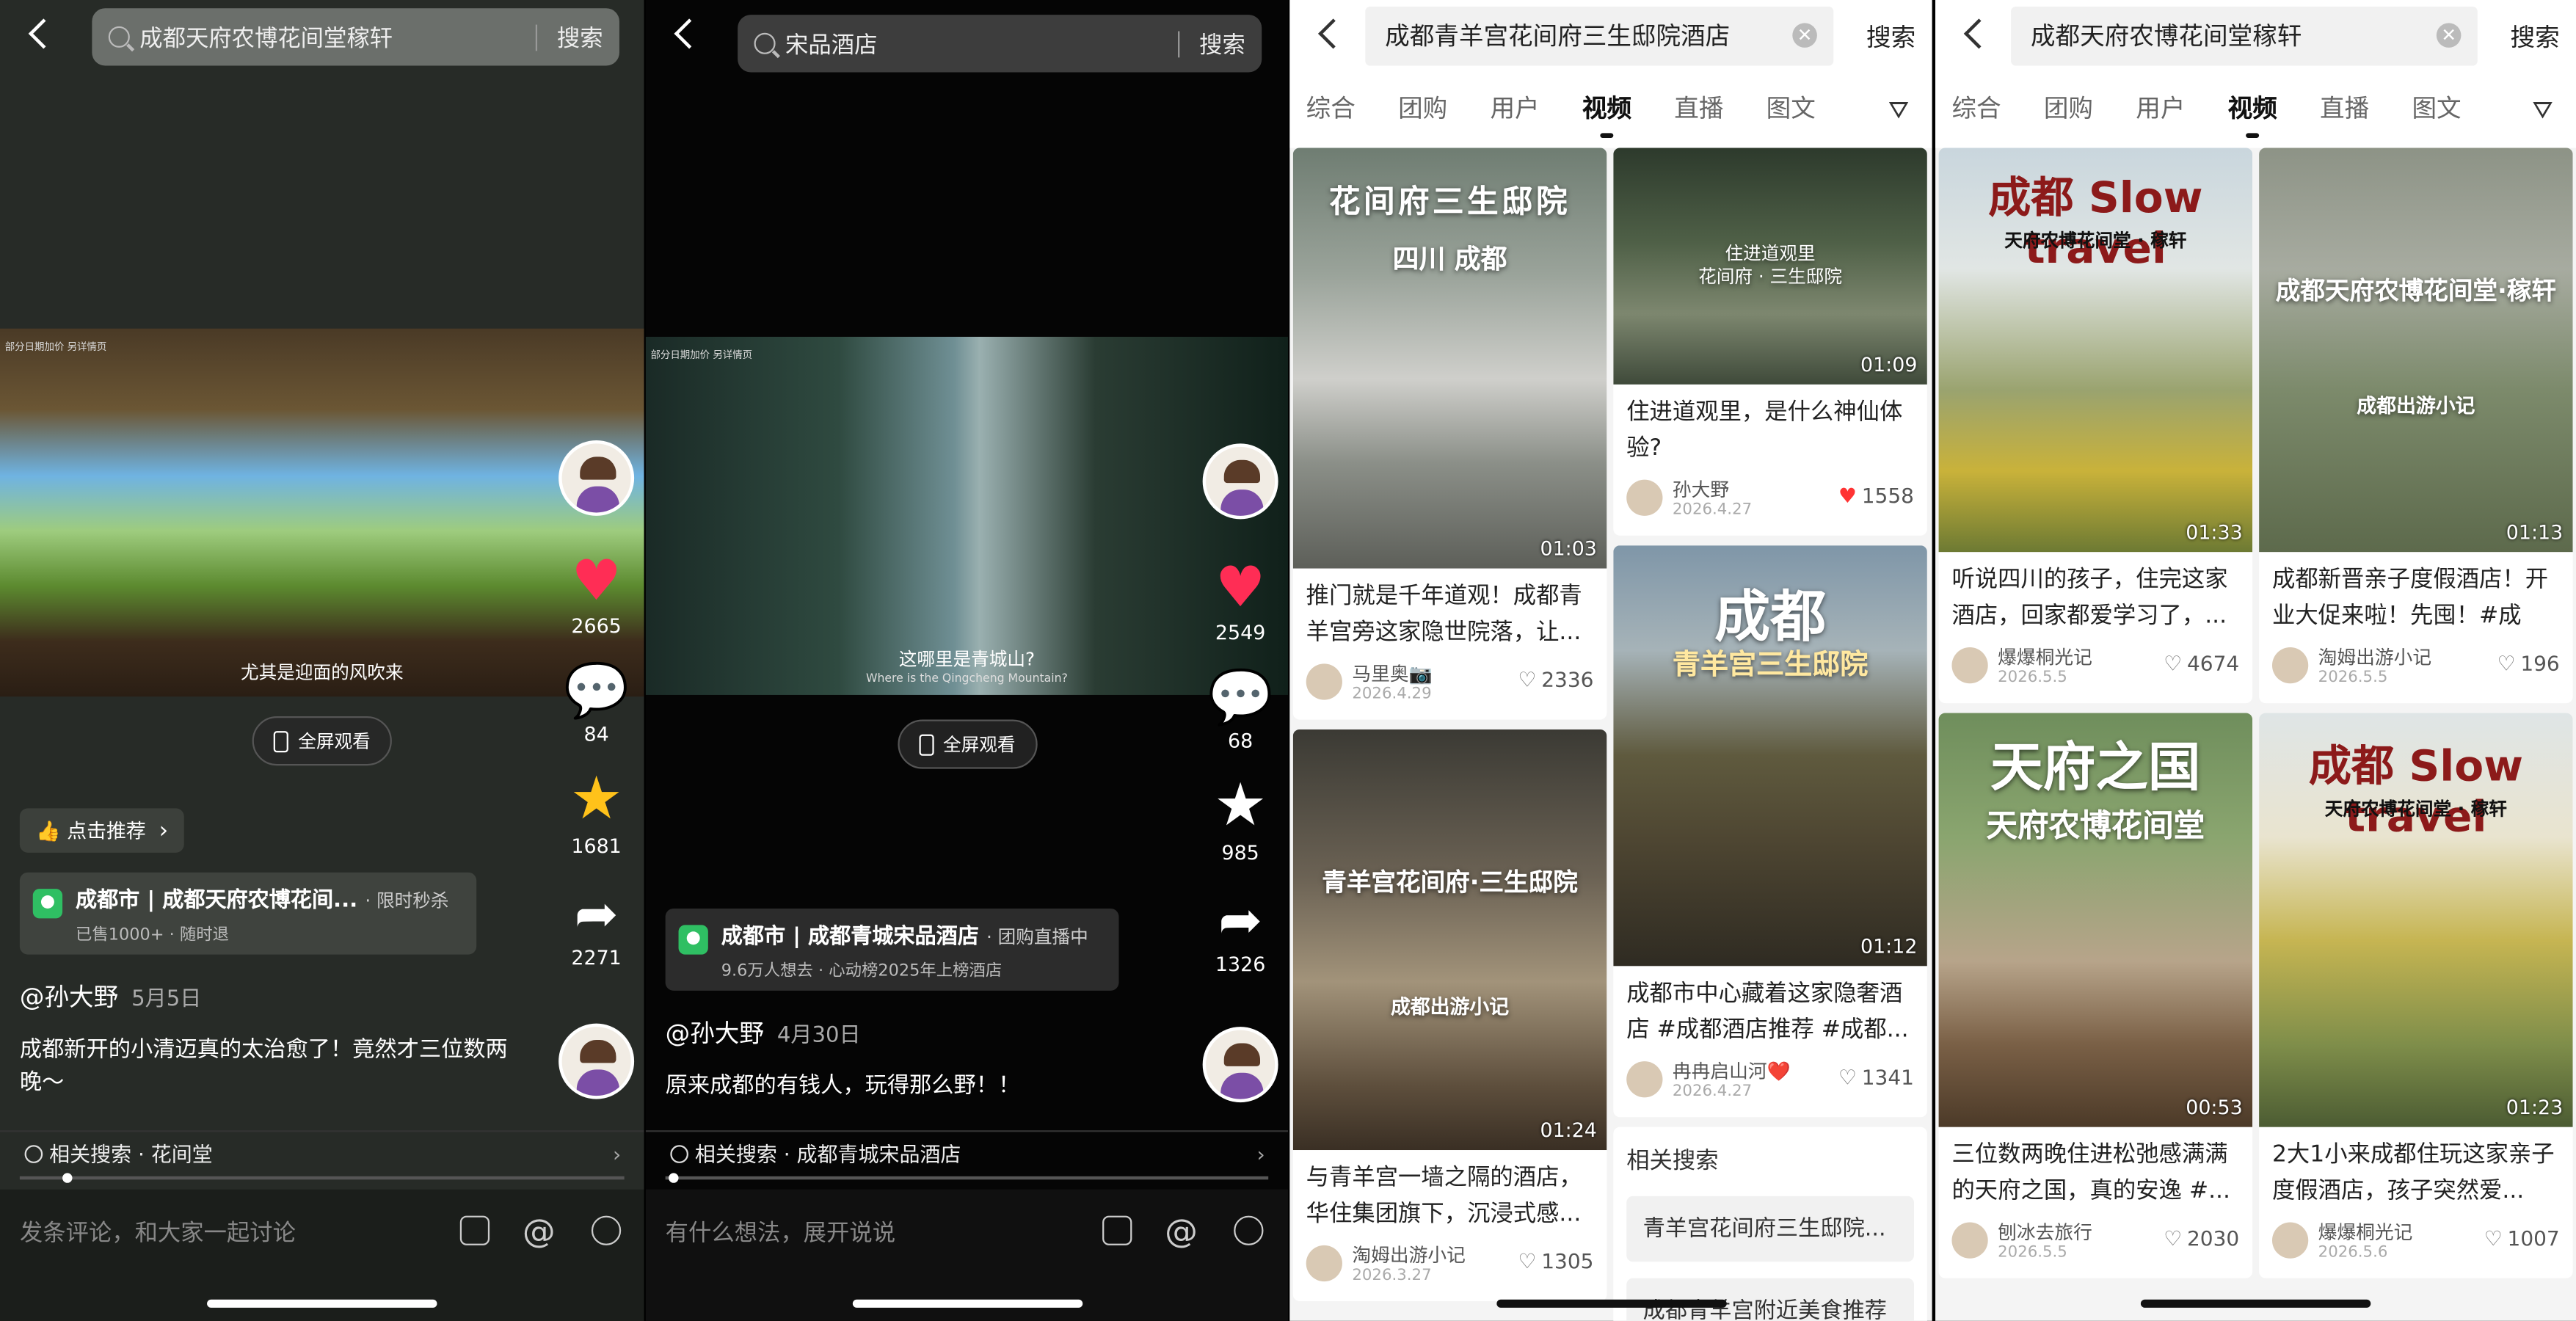  What do you see at coordinates (1240, 819) in the screenshot?
I see `favorite-button: ★ 985` at bounding box center [1240, 819].